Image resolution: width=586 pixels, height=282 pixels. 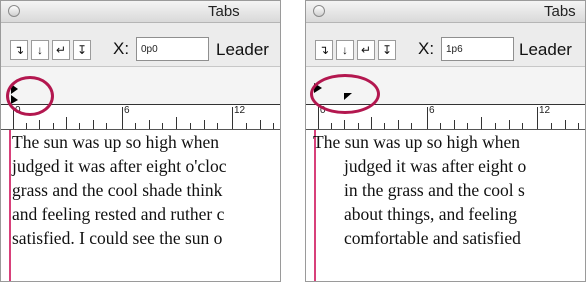 I want to click on tabs-toolbar: ↴ ↓ ↵ ↧ X: 0p0 Leader, so click(x=140, y=45).